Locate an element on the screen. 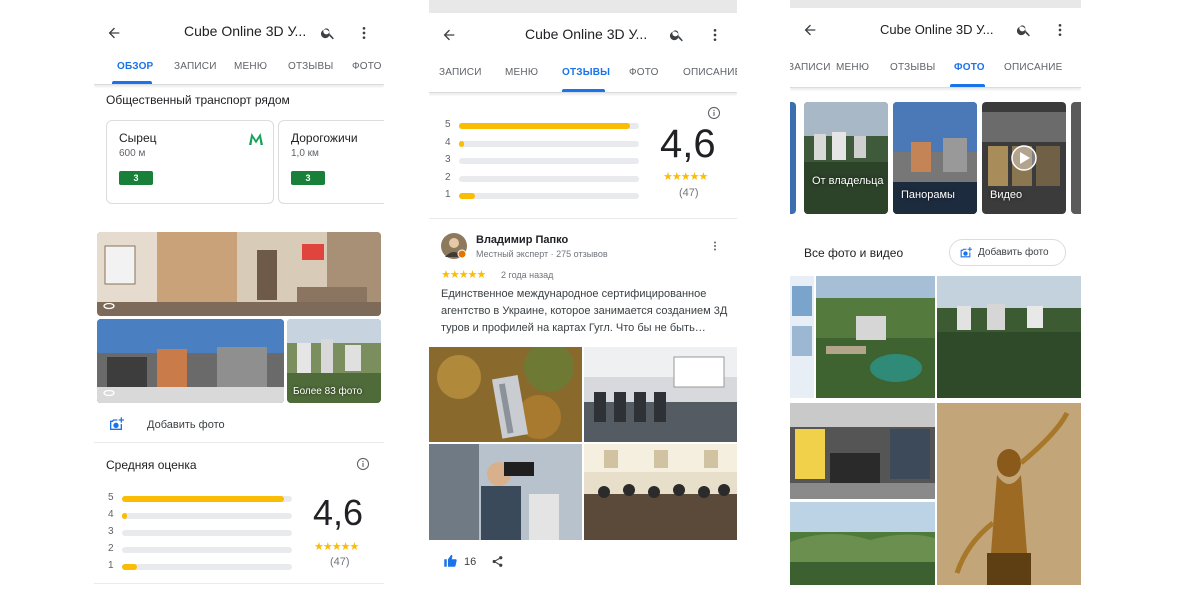 The width and height of the screenshot is (1200, 600). thumbs-up-icon is located at coordinates (450, 560).